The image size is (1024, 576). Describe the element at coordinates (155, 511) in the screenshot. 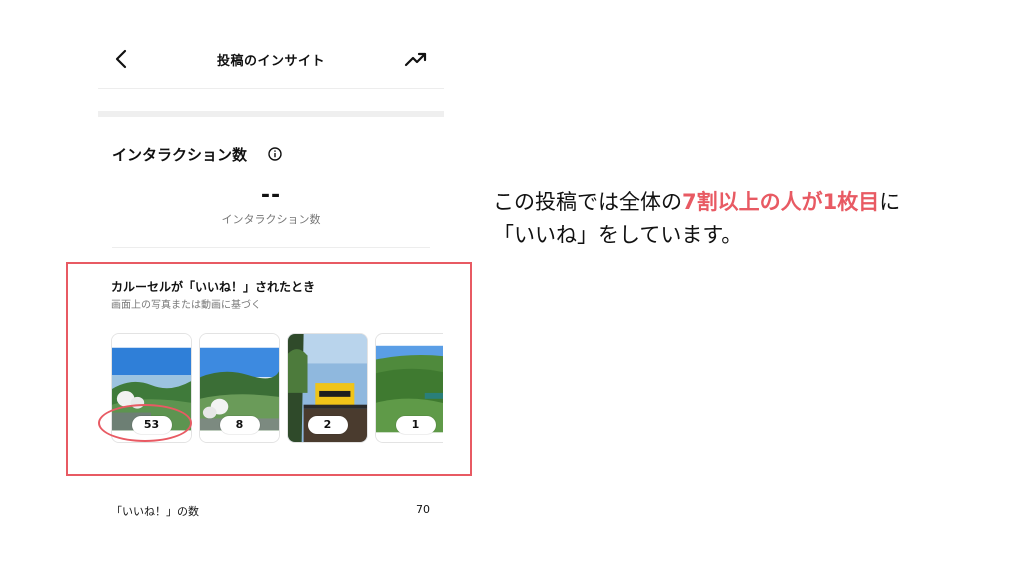

I see `likes-label: 「いいね！」の数` at that location.